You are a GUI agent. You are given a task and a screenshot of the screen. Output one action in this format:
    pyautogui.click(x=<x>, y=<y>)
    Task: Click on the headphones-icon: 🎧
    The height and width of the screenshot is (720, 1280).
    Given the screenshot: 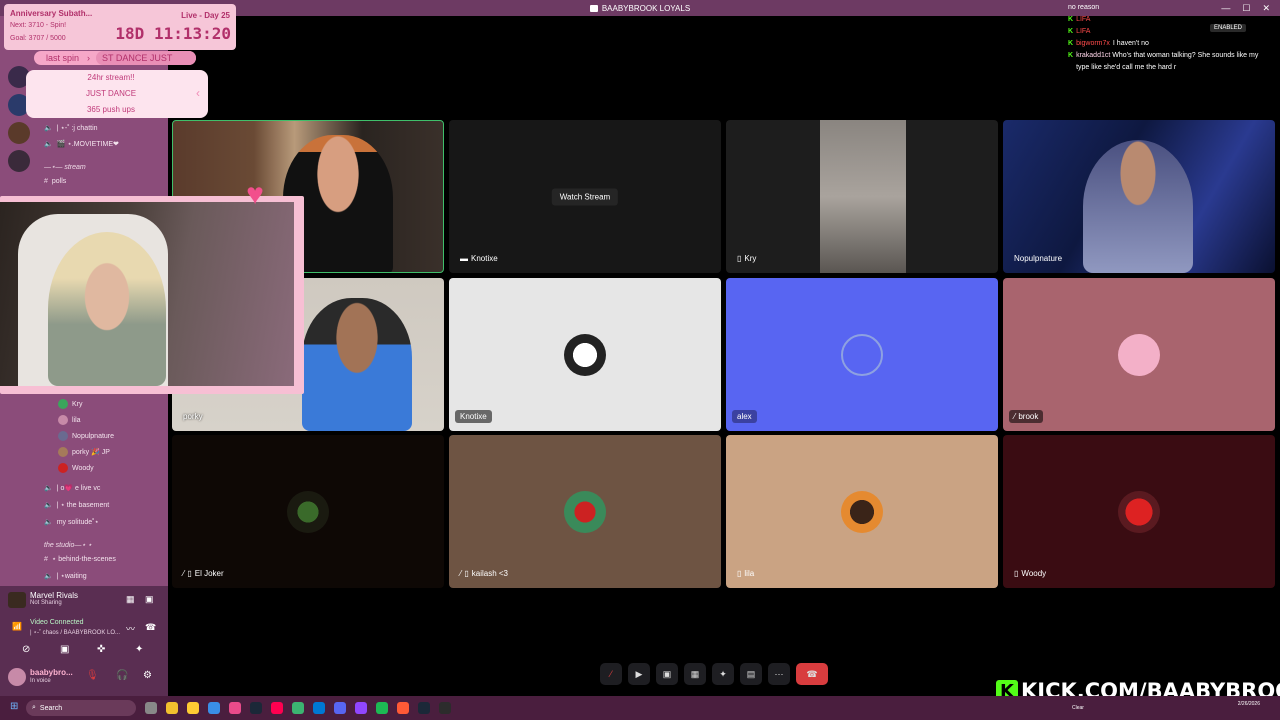 What is the action you would take?
    pyautogui.click(x=122, y=675)
    